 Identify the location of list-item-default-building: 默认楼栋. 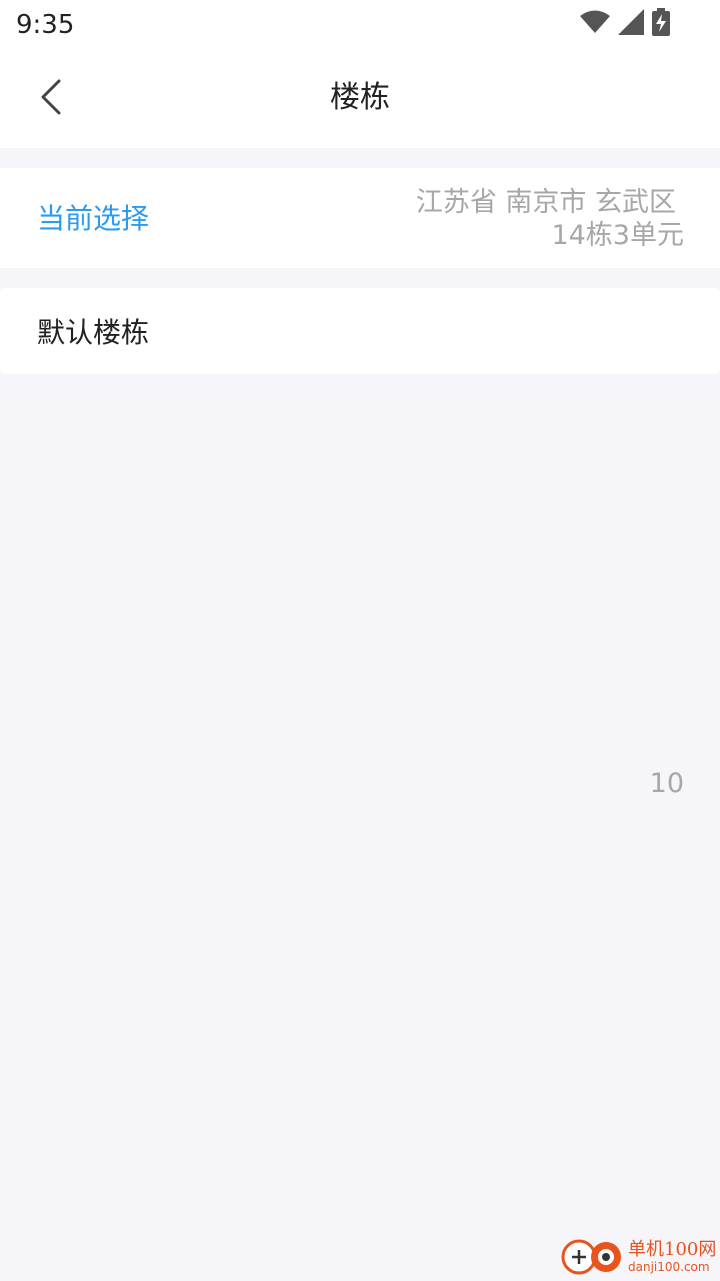
(360, 331).